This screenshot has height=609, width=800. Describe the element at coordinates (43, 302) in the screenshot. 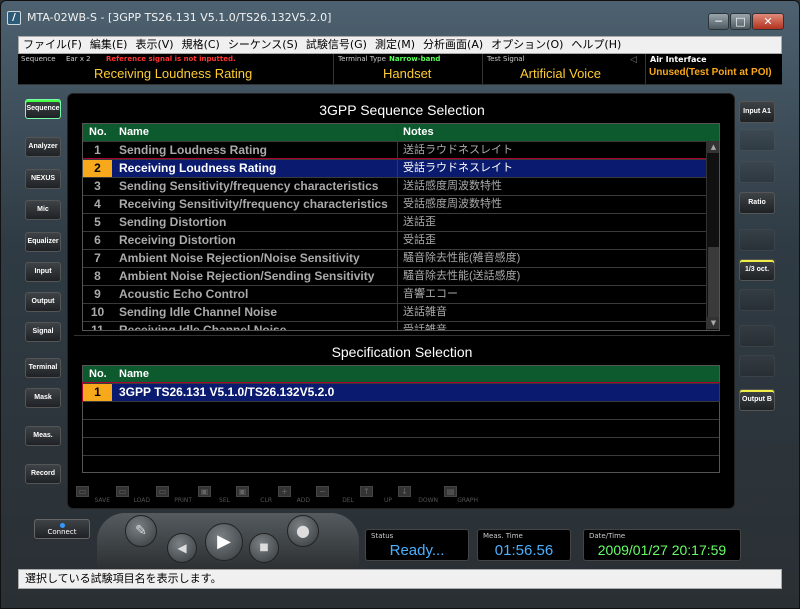

I see `nav-output: Output` at that location.